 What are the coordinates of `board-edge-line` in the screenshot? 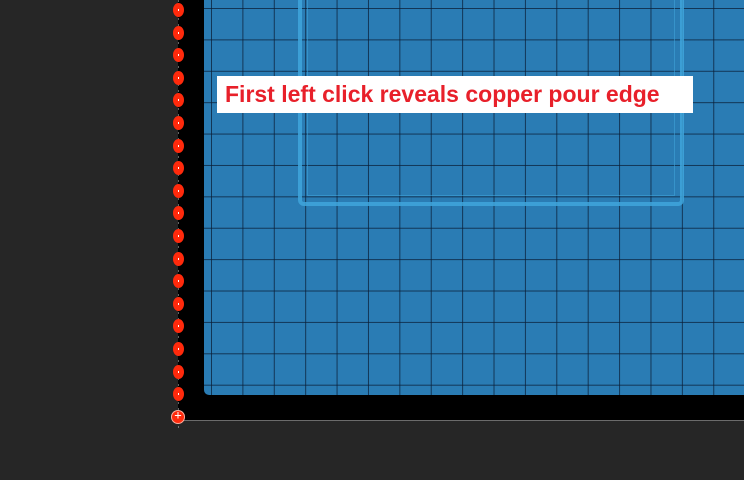 It's located at (461, 420).